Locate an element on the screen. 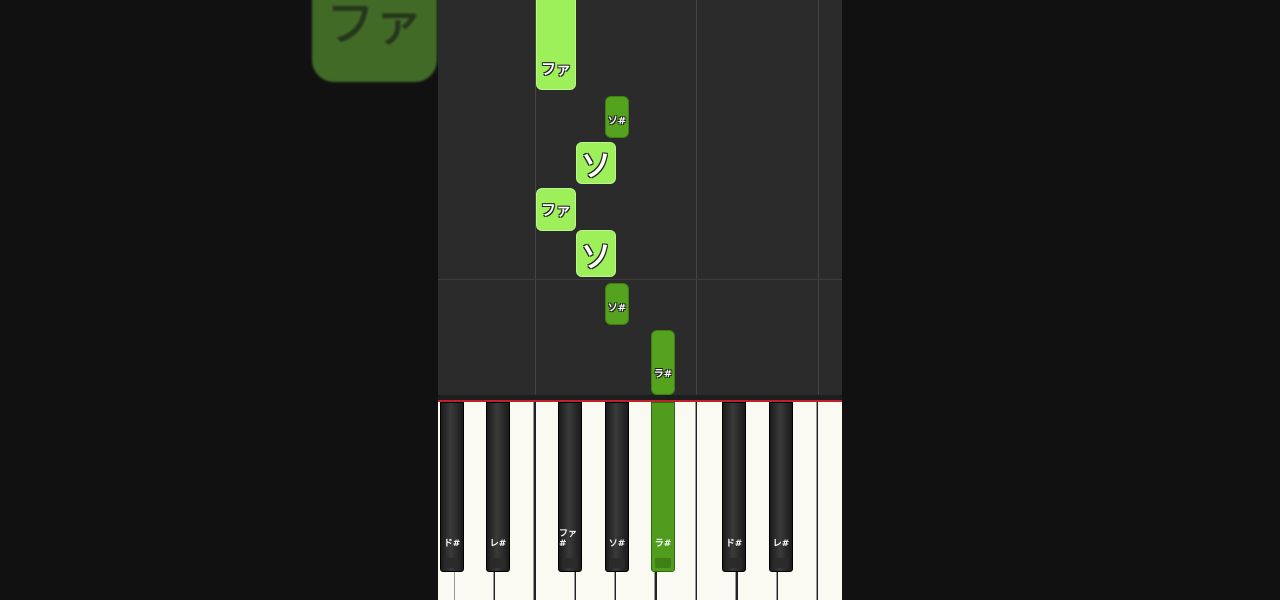 This screenshot has width=1280, height=600. piano-keyboard: ド# レ# ファ# ソ# ラ# ド# レ# is located at coordinates (640, 501).